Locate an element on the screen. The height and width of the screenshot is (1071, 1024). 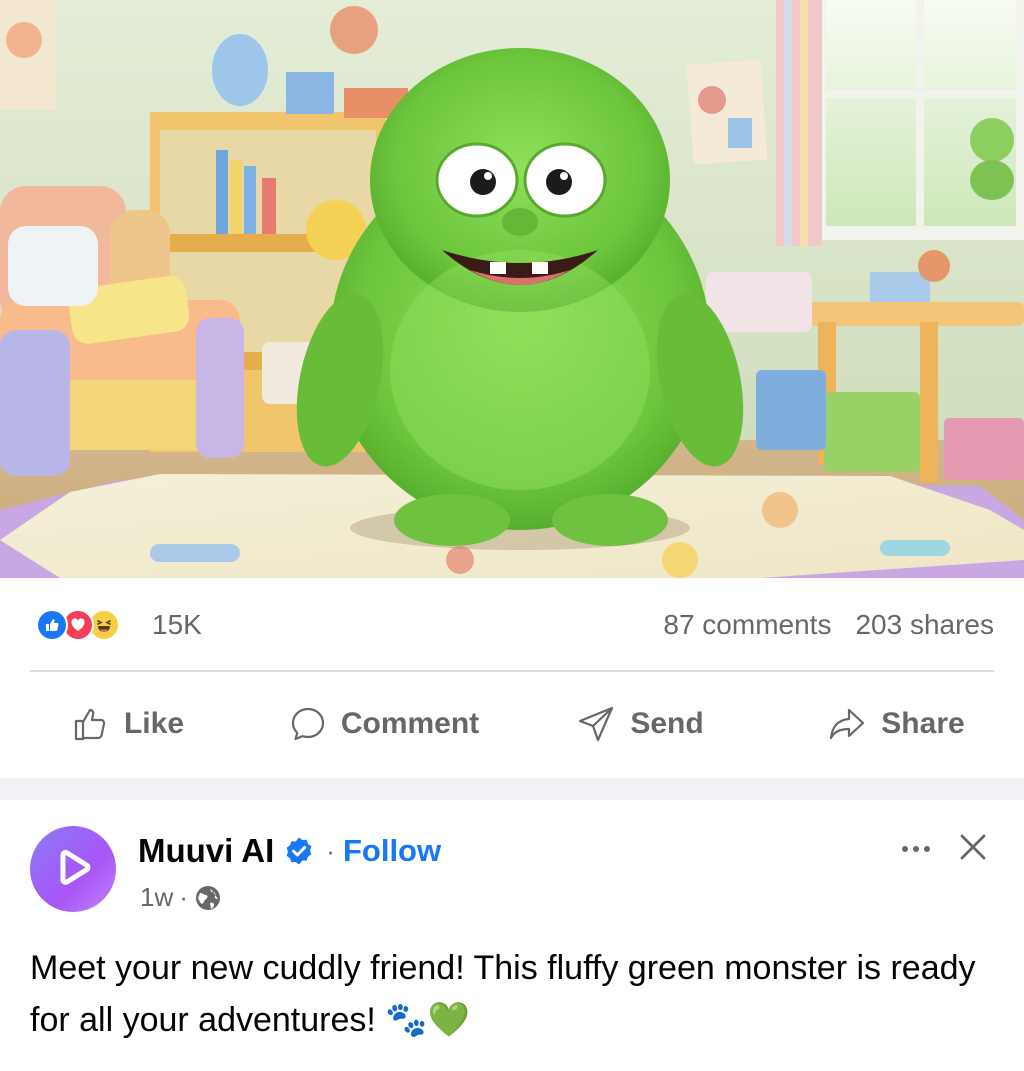
comment-bubble-icon is located at coordinates (307, 724).